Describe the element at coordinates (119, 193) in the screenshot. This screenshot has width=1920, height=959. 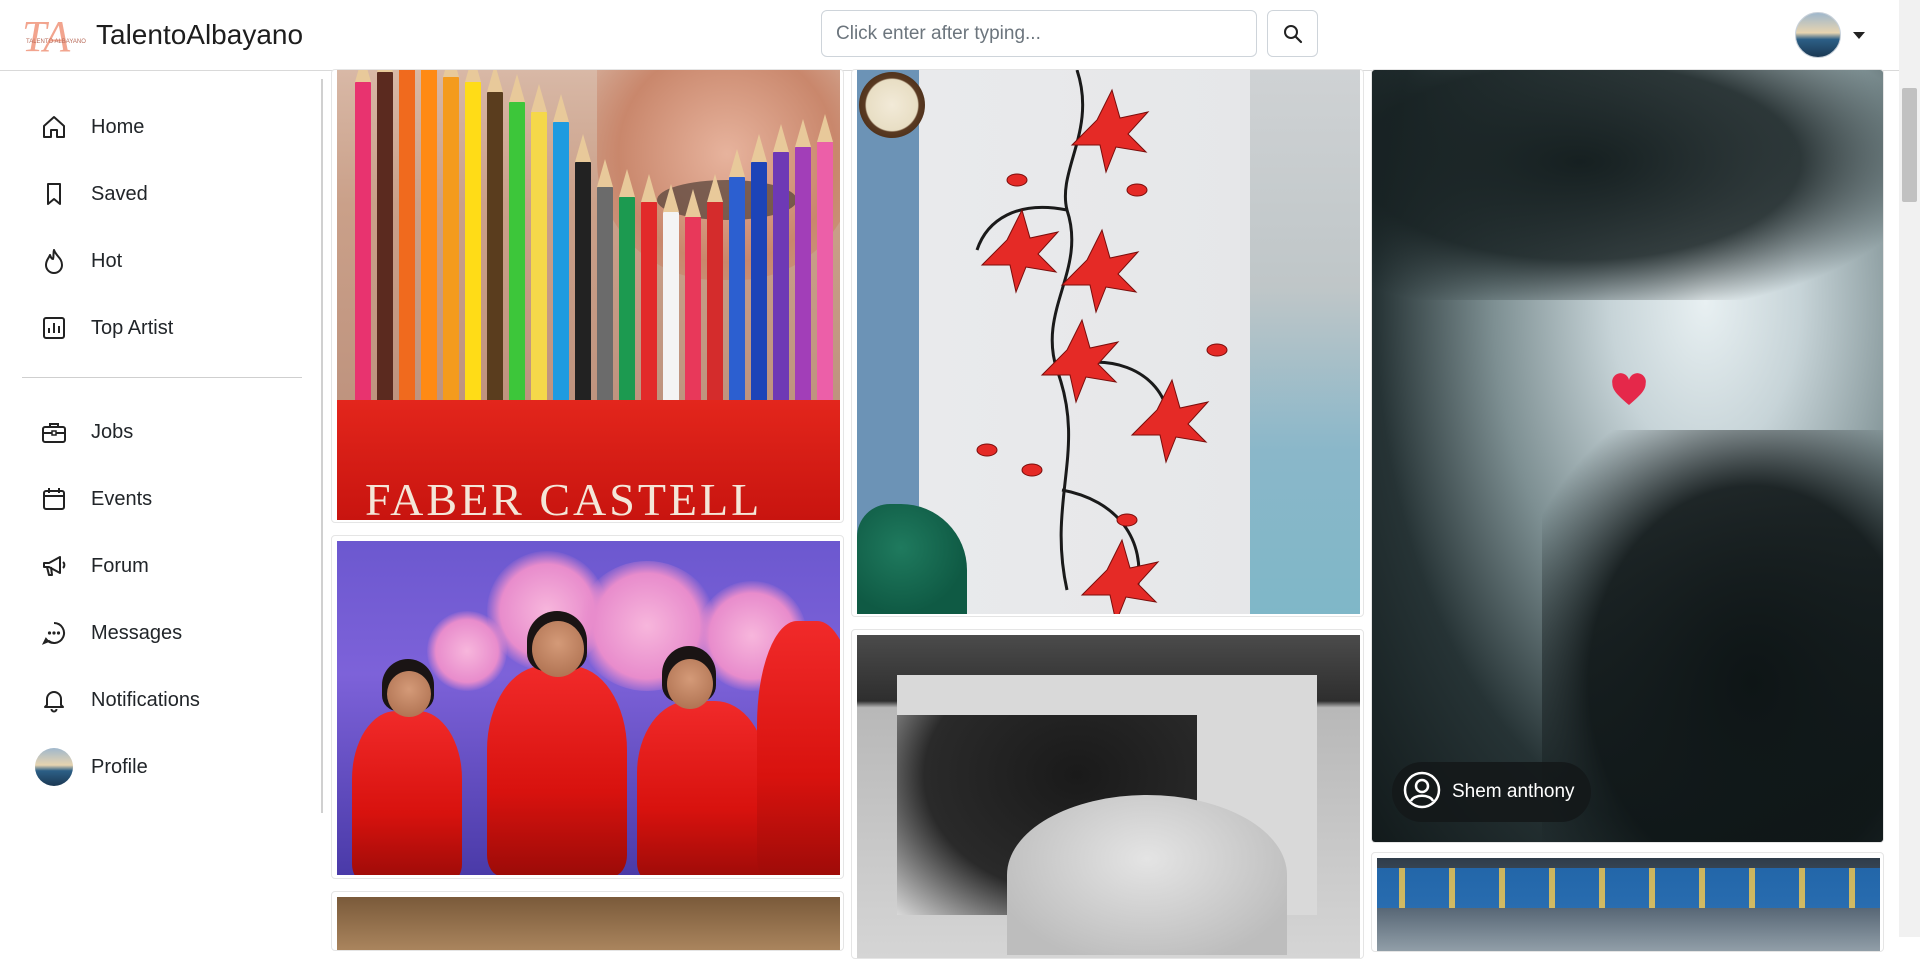
I see `sidebar-item-label: Saved` at that location.